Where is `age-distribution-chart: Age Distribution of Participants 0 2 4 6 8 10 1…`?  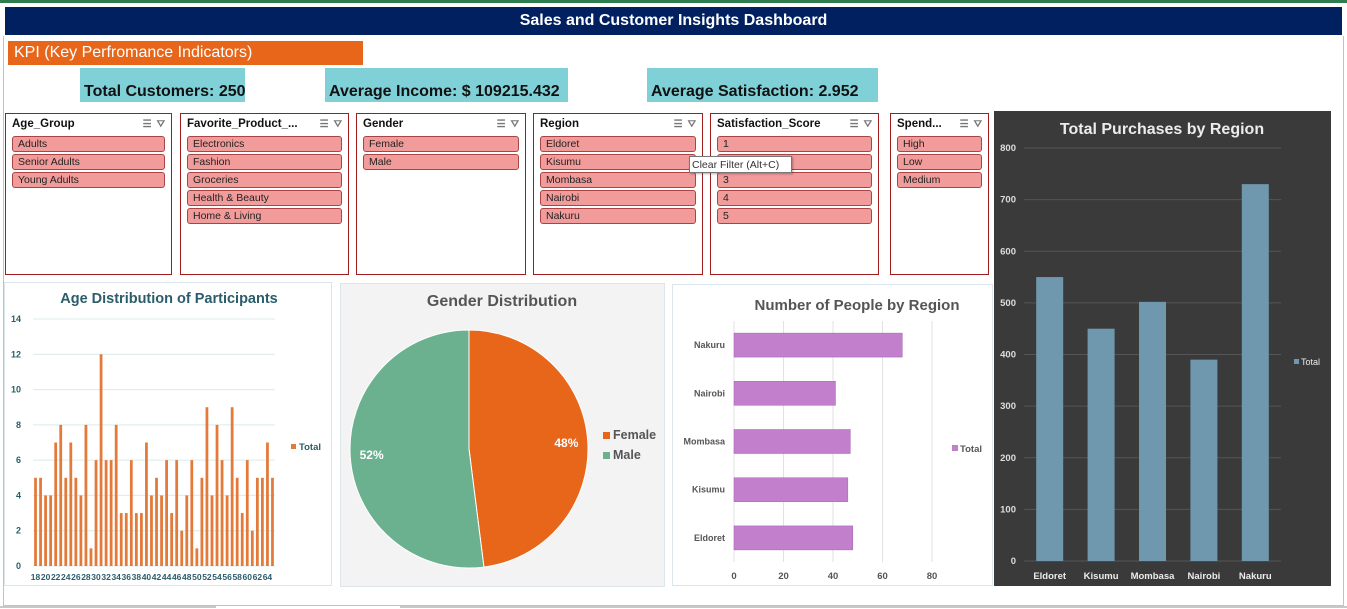 age-distribution-chart: Age Distribution of Participants 0 2 4 6 8 10 1… is located at coordinates (168, 434).